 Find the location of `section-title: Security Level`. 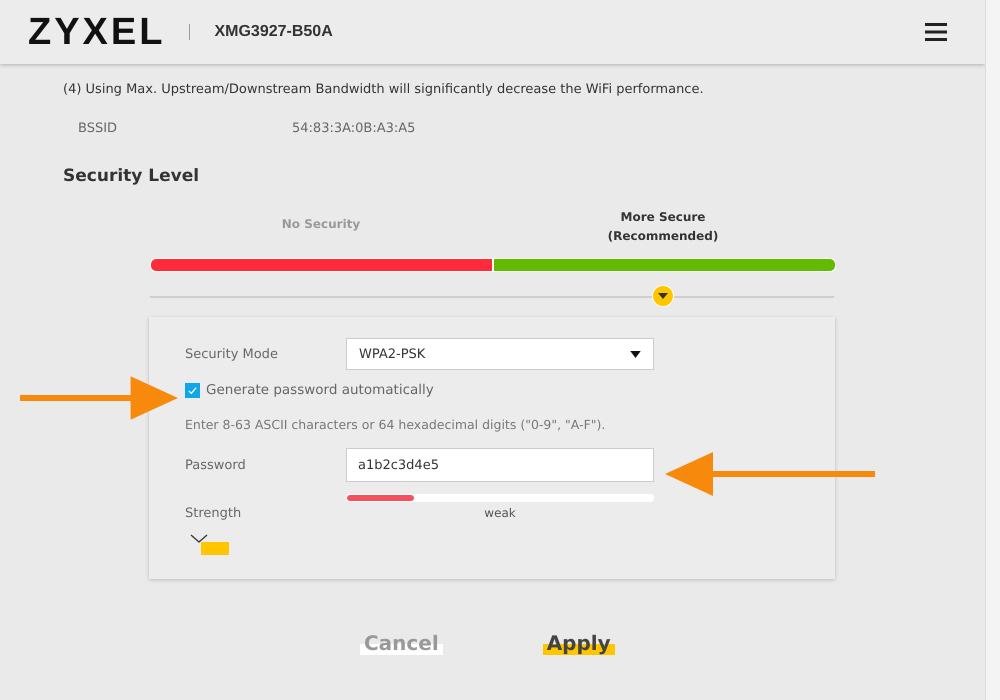

section-title: Security Level is located at coordinates (131, 176).